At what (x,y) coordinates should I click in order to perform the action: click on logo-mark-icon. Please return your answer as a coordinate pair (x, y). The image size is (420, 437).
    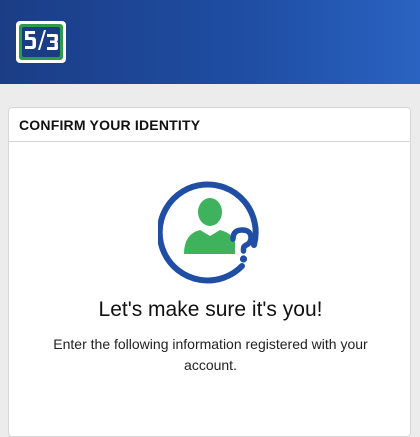
    Looking at the image, I should click on (41, 42).